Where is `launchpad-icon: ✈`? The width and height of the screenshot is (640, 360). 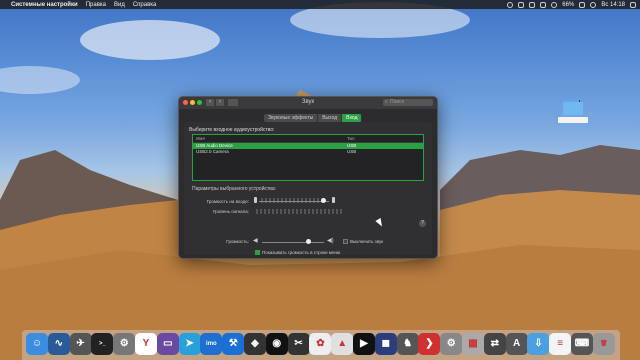
launchpad-icon: ✈ is located at coordinates (80, 344).